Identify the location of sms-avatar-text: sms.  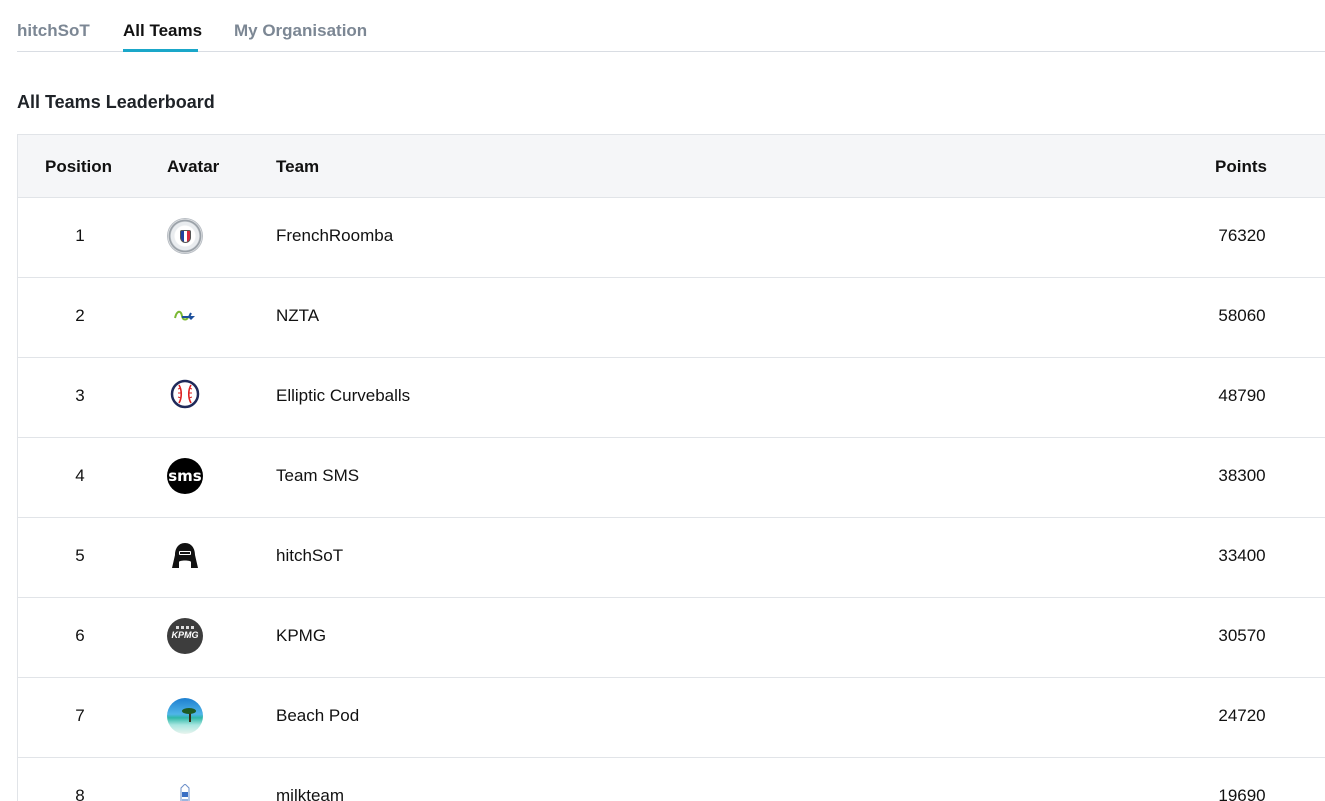
(185, 476).